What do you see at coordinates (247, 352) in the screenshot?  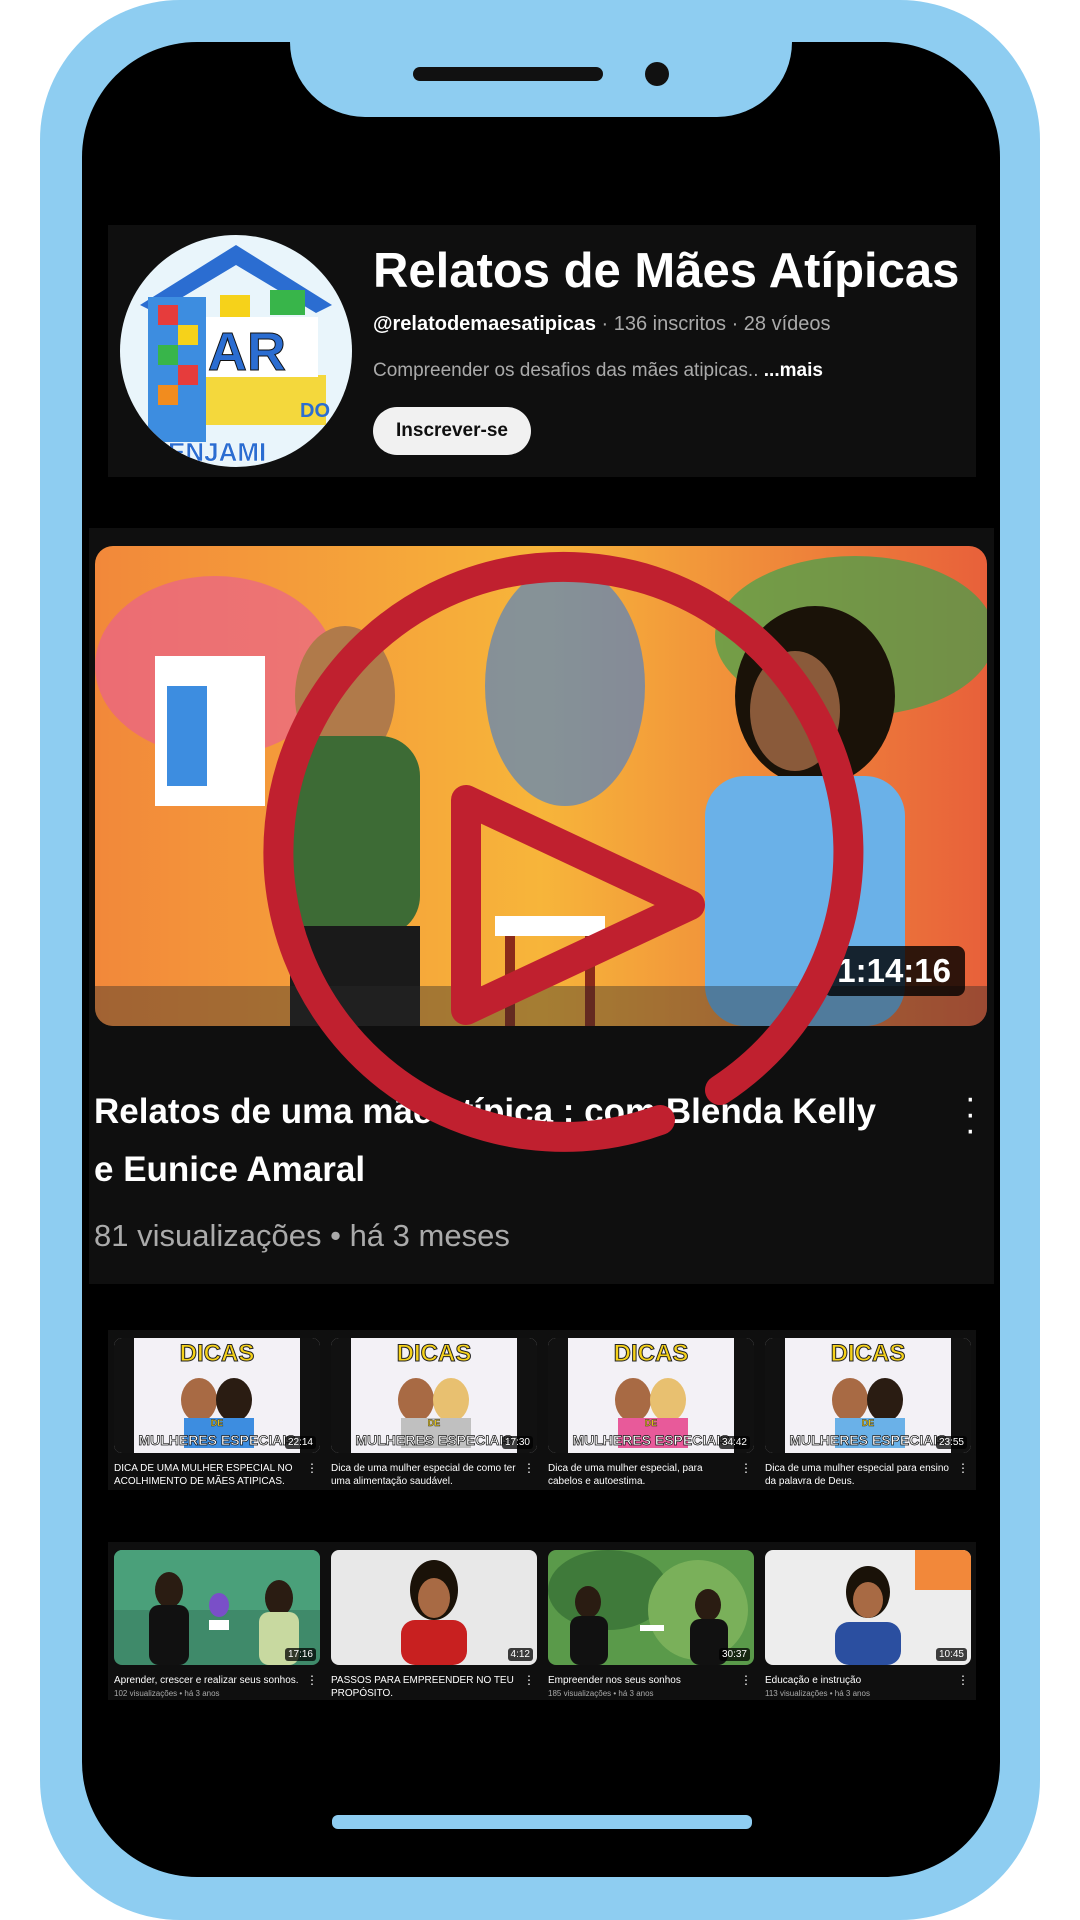 I see `svg-text: AR` at bounding box center [247, 352].